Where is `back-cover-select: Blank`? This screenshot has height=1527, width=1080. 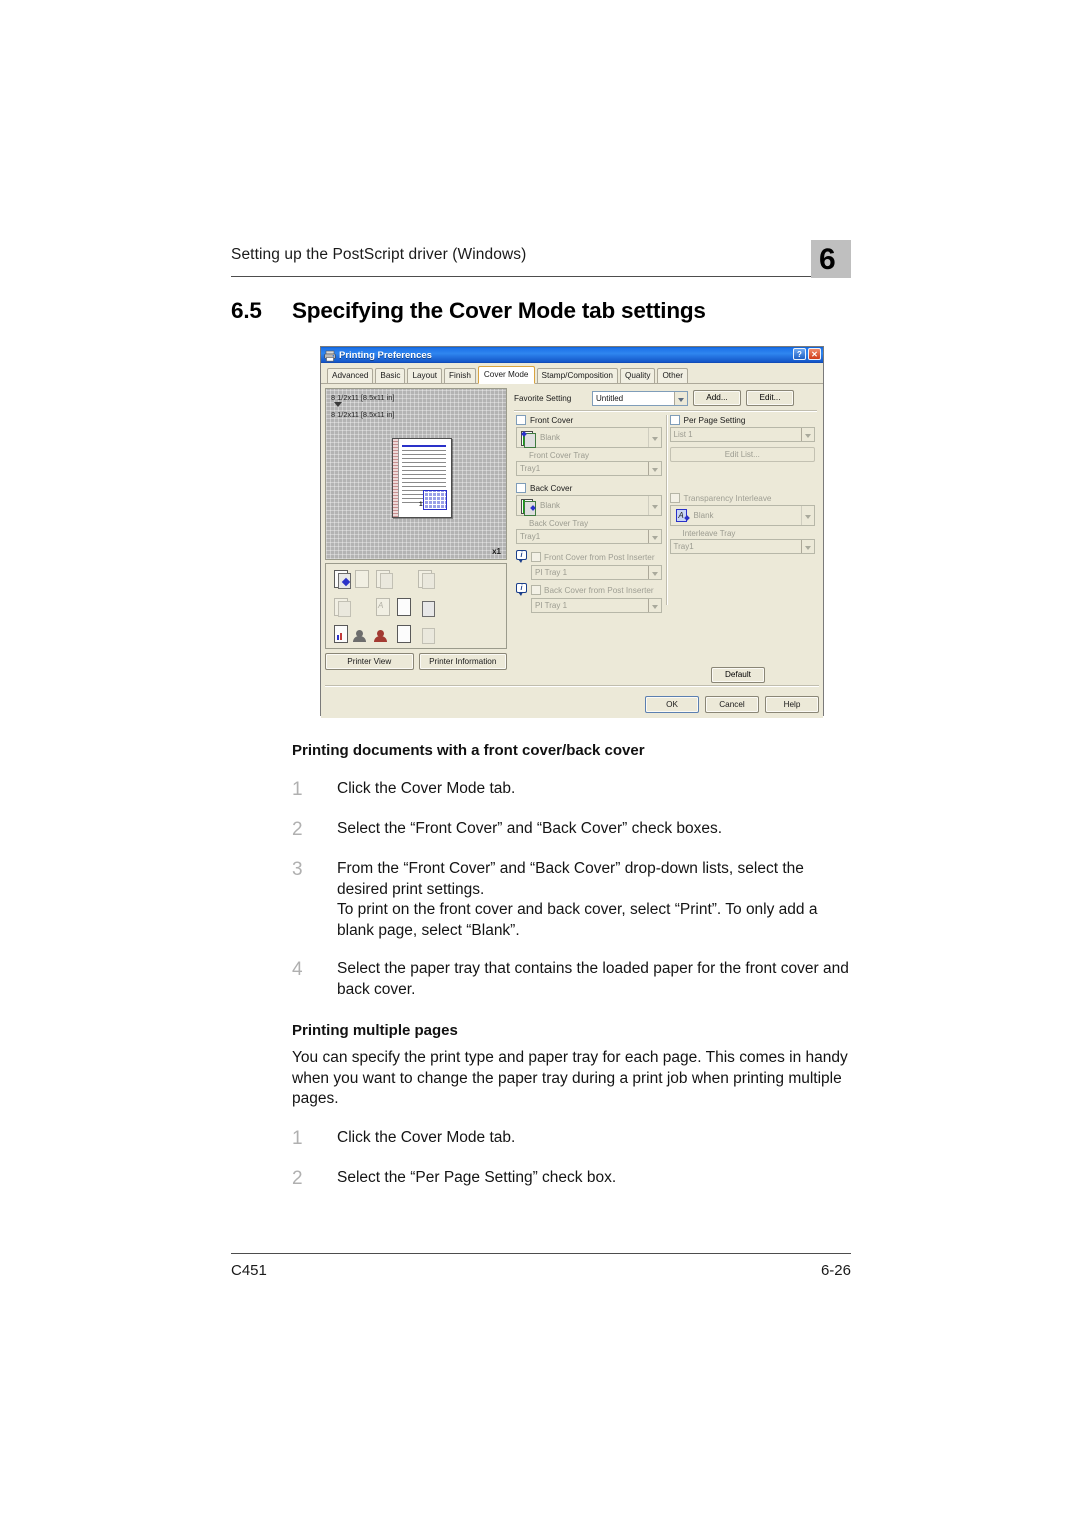 back-cover-select: Blank is located at coordinates (589, 505).